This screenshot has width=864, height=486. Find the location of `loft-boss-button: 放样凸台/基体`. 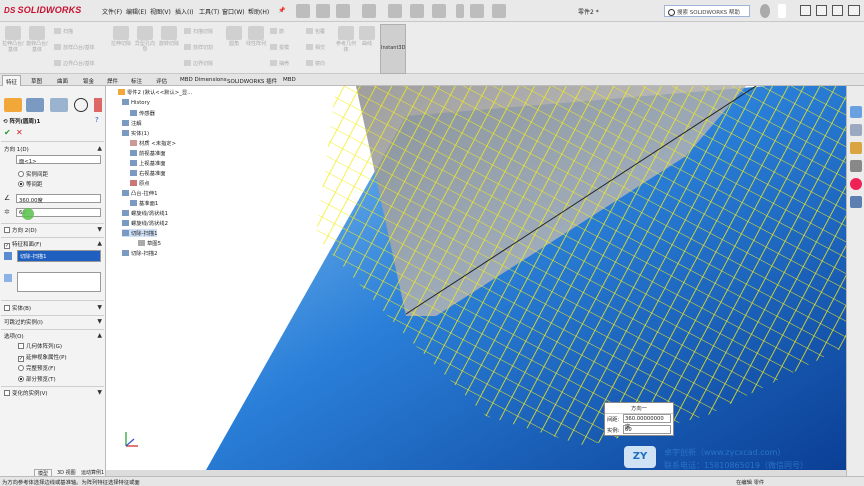

loft-boss-button: 放样凸台/基体 is located at coordinates (74, 47).